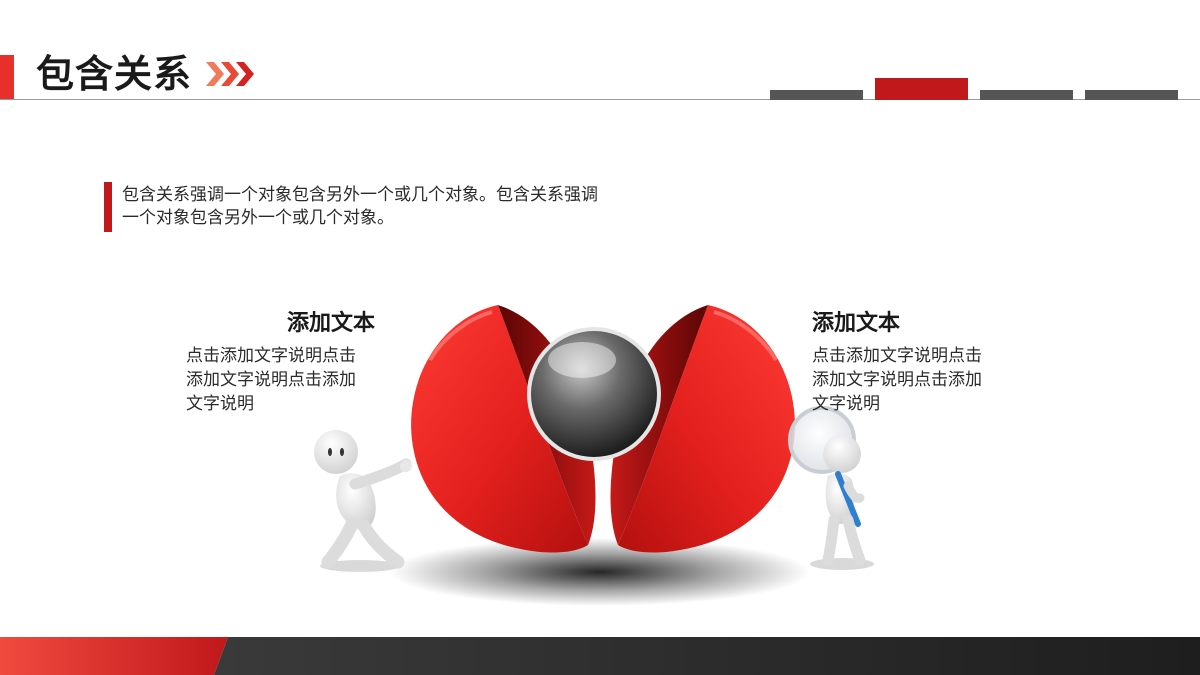 The height and width of the screenshot is (675, 1200). Describe the element at coordinates (331, 323) in the screenshot. I see `left-block-title: 添加文本` at that location.